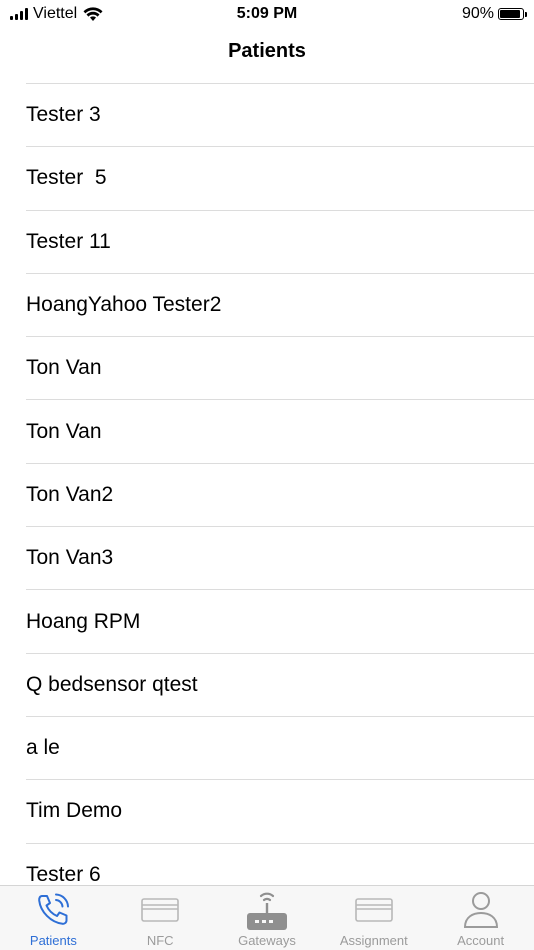 The height and width of the screenshot is (950, 534). What do you see at coordinates (477, 13) in the screenshot?
I see `battery-percentage: 90%` at bounding box center [477, 13].